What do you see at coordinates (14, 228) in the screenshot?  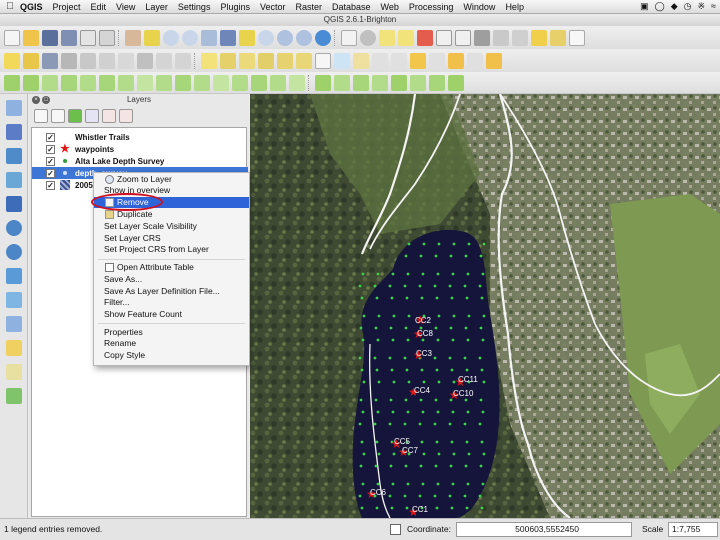 I see `add-wms-layer-icon` at bounding box center [14, 228].